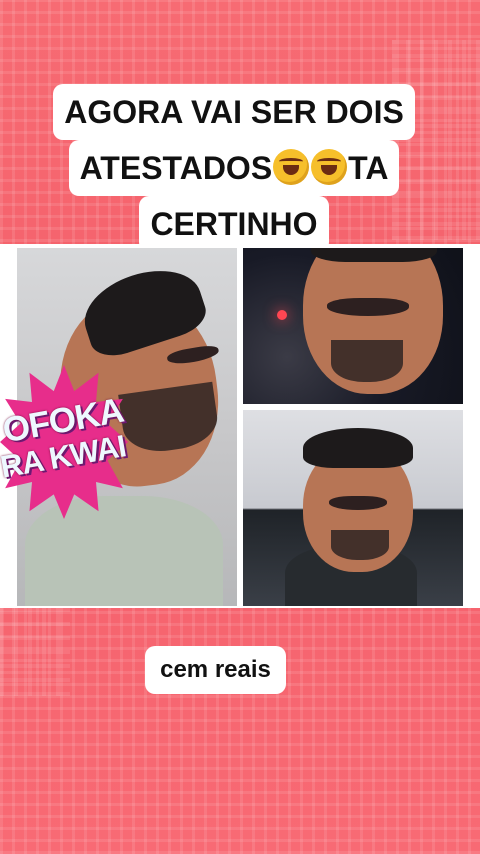 Image resolution: width=480 pixels, height=854 pixels. I want to click on plaid-pattern-bottom, so click(35, 651).